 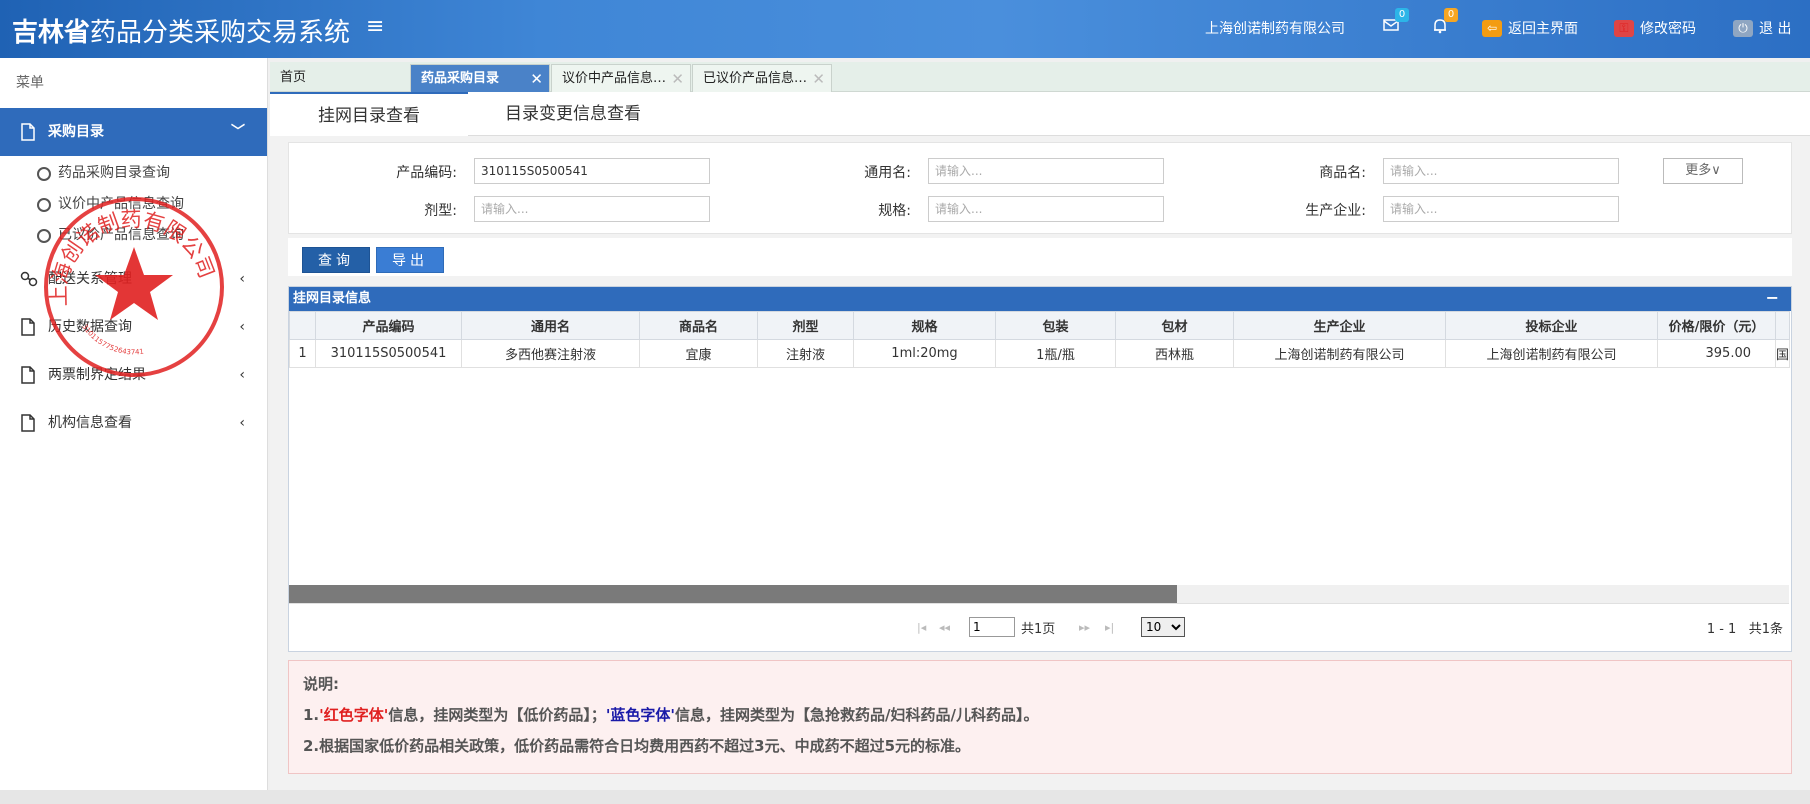 I want to click on cell-material: 西林瓶, so click(x=1174, y=353).